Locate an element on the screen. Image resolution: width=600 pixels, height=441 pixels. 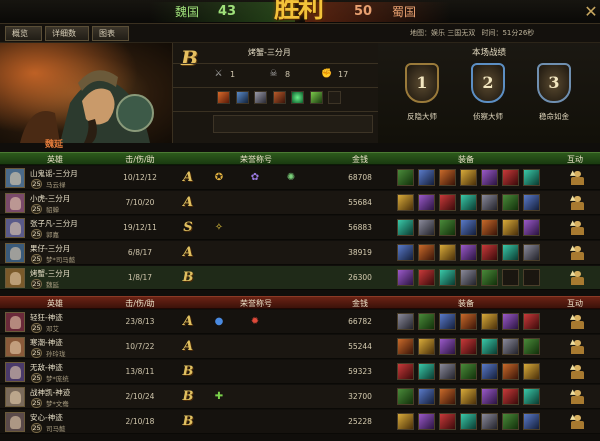
honor-badge-icon: ✿ is located at coordinates (255, 178).